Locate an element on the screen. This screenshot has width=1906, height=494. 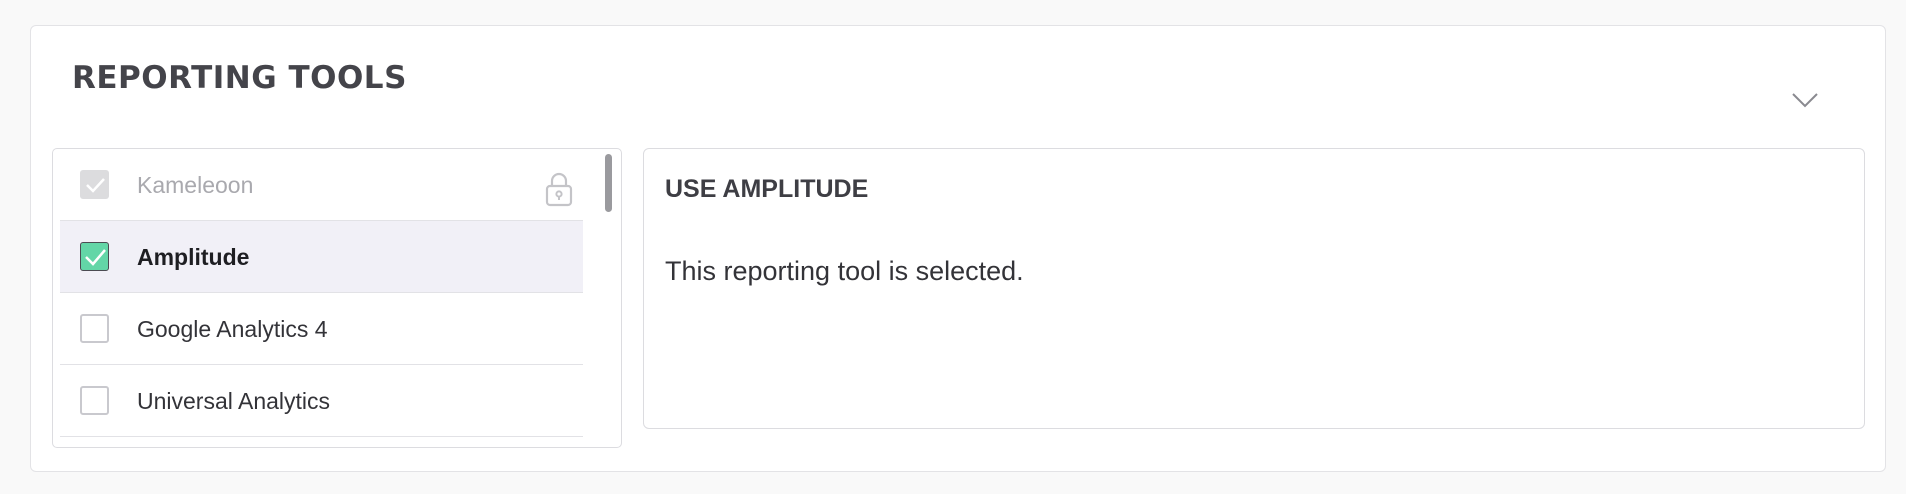
amplitude-checkbox is located at coordinates (94, 256).